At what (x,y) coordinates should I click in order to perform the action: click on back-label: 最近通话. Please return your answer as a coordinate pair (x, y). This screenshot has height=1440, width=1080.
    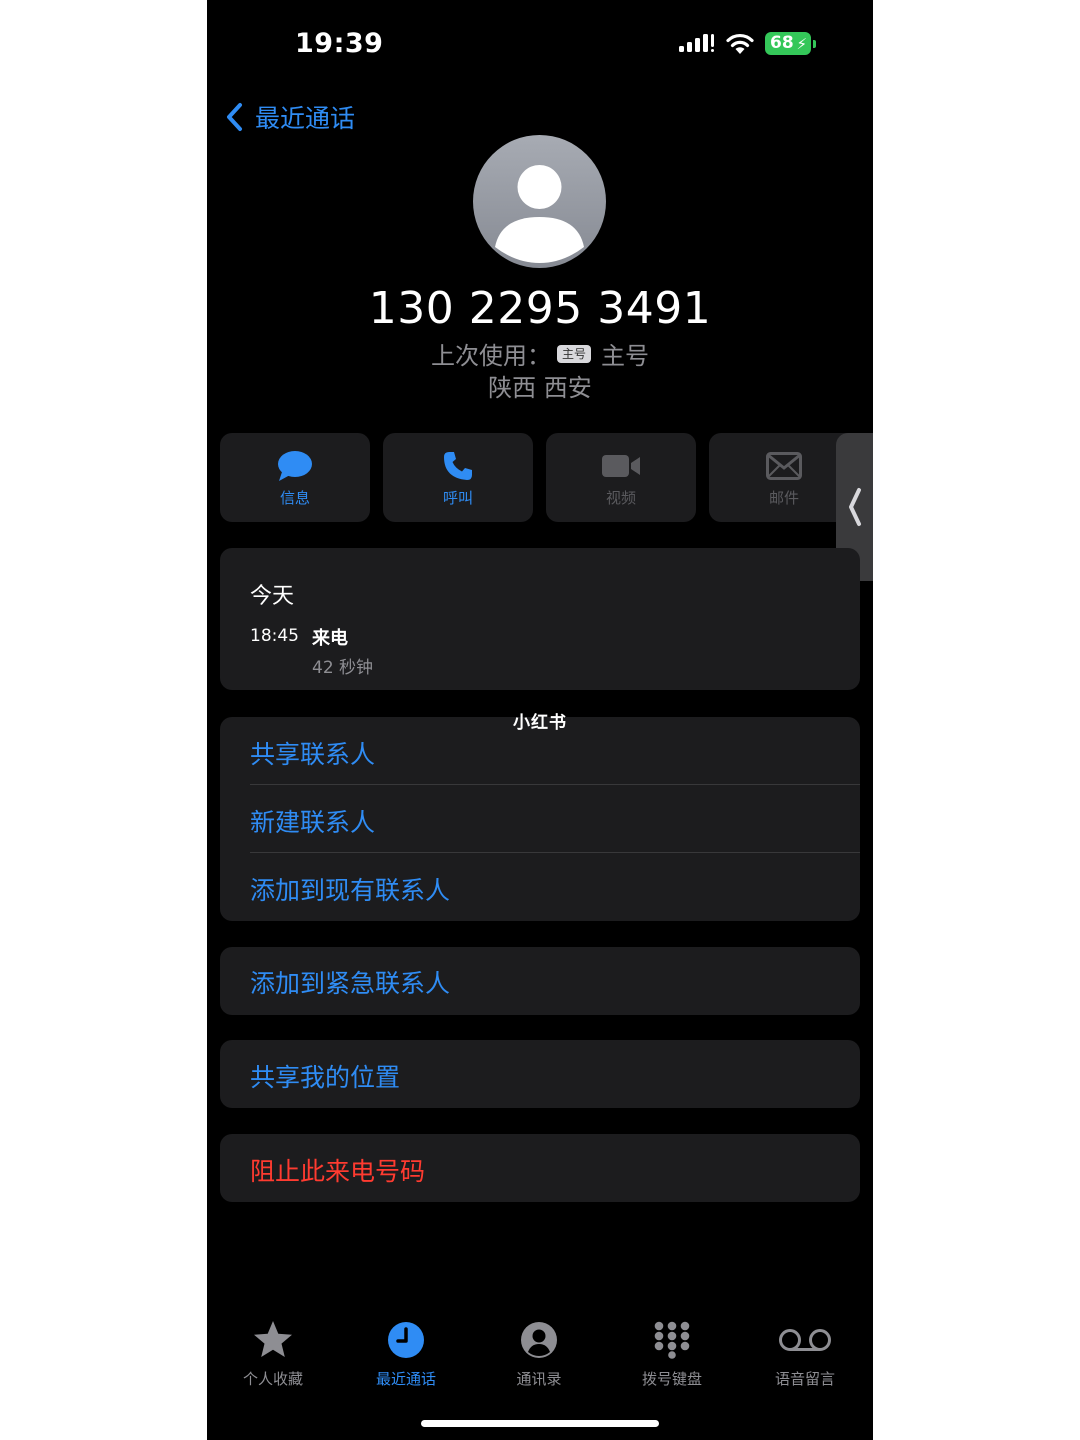
    Looking at the image, I should click on (305, 118).